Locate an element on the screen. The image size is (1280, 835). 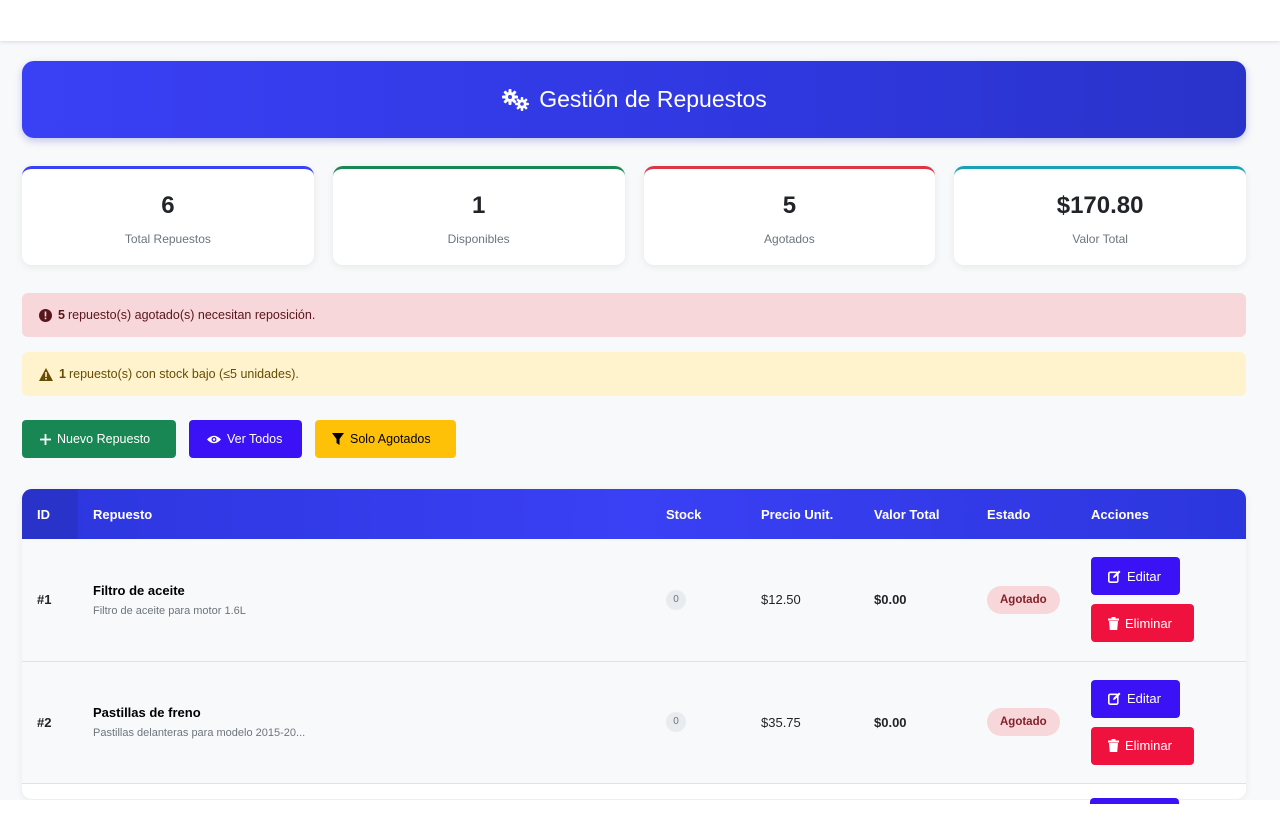
unit-price: $35.75 is located at coordinates (781, 722).